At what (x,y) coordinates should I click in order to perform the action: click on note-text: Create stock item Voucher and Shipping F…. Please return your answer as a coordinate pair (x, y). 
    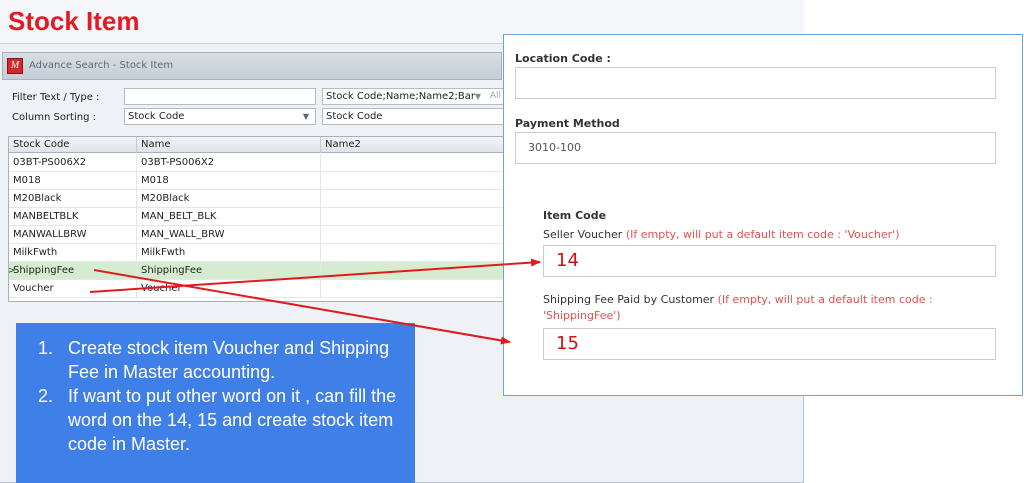
    Looking at the image, I should click on (229, 360).